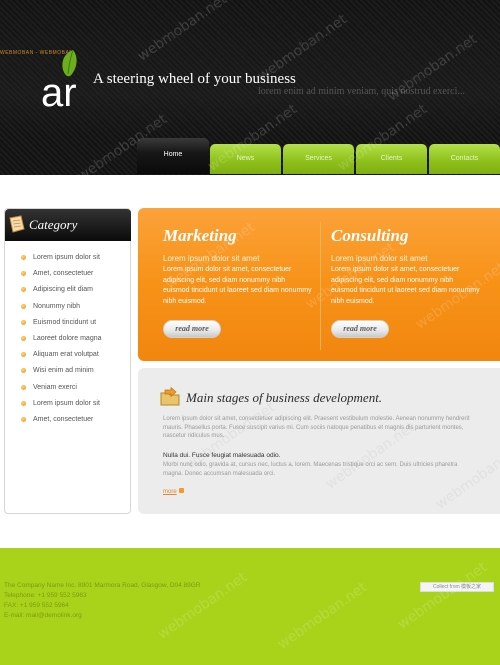 Image resolution: width=500 pixels, height=665 pixels. Describe the element at coordinates (74, 293) in the screenshot. I see `category-item: Adipiscing elit diam` at that location.